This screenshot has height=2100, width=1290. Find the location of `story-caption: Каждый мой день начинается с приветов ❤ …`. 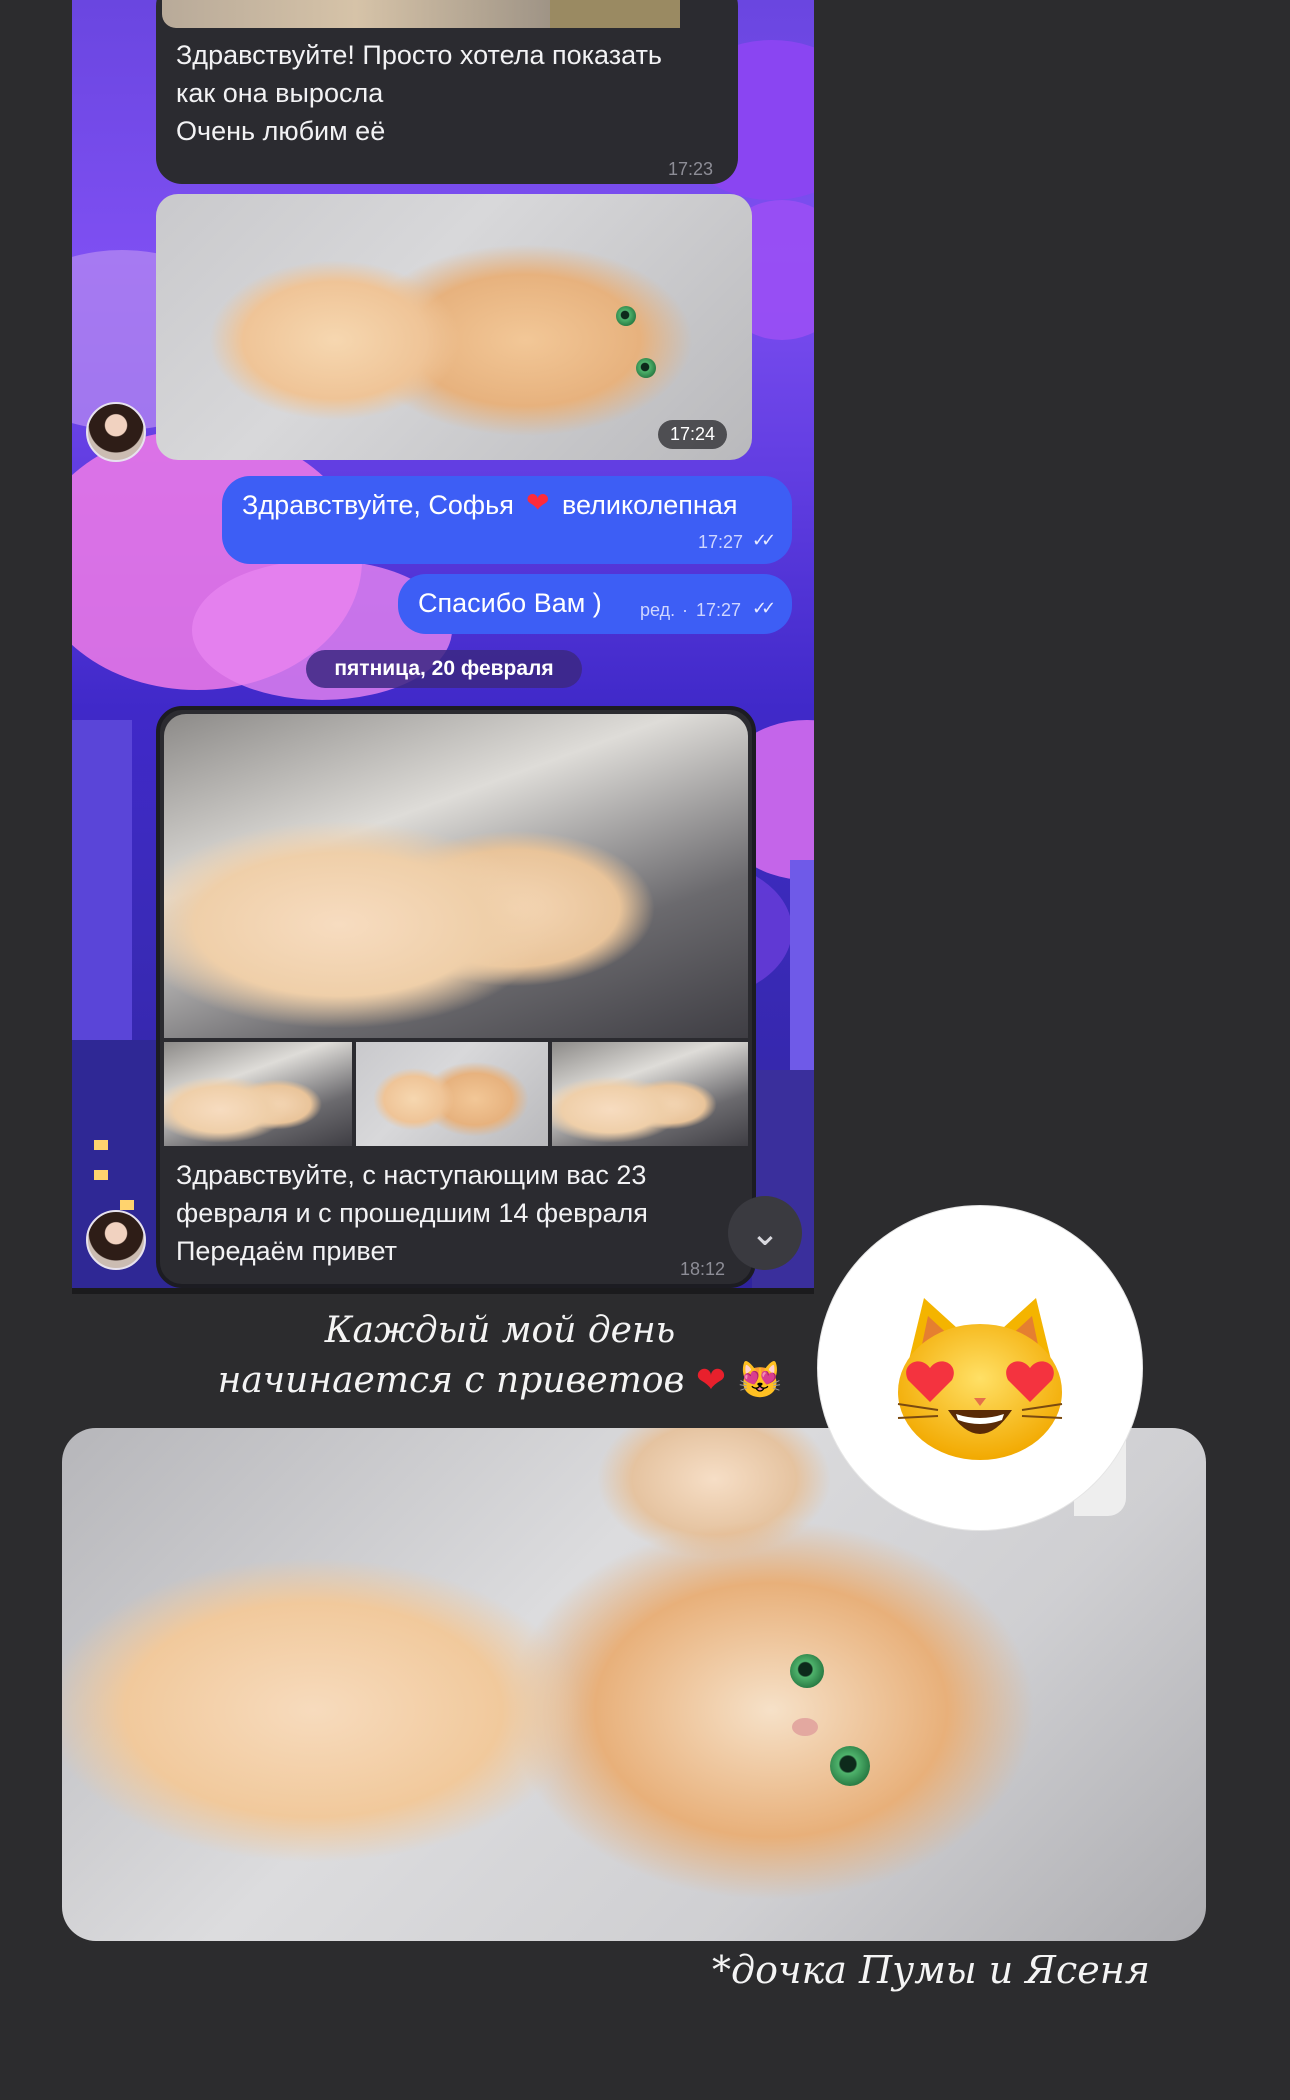

story-caption: Каждый мой день начинается с приветов ❤ … is located at coordinates (500, 1356).